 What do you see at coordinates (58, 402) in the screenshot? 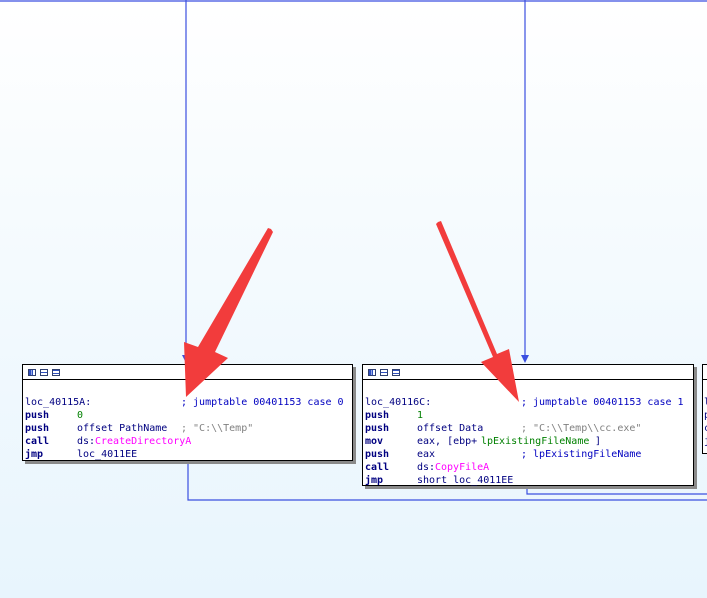
I see `code-label: loc_40115A:` at bounding box center [58, 402].